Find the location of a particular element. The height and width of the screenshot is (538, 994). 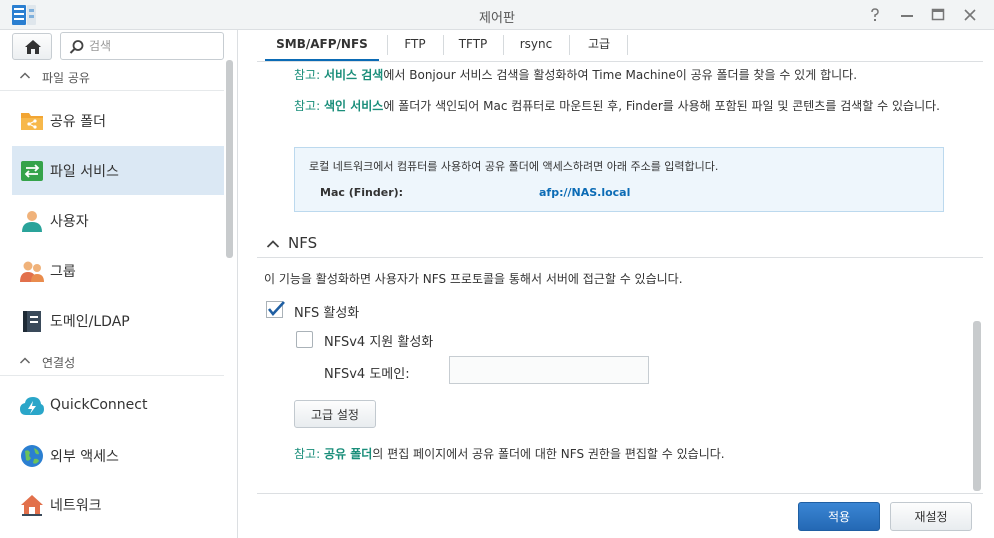

sidebar-item-domain-ldap: 도메인/LDAP is located at coordinates (118, 320).